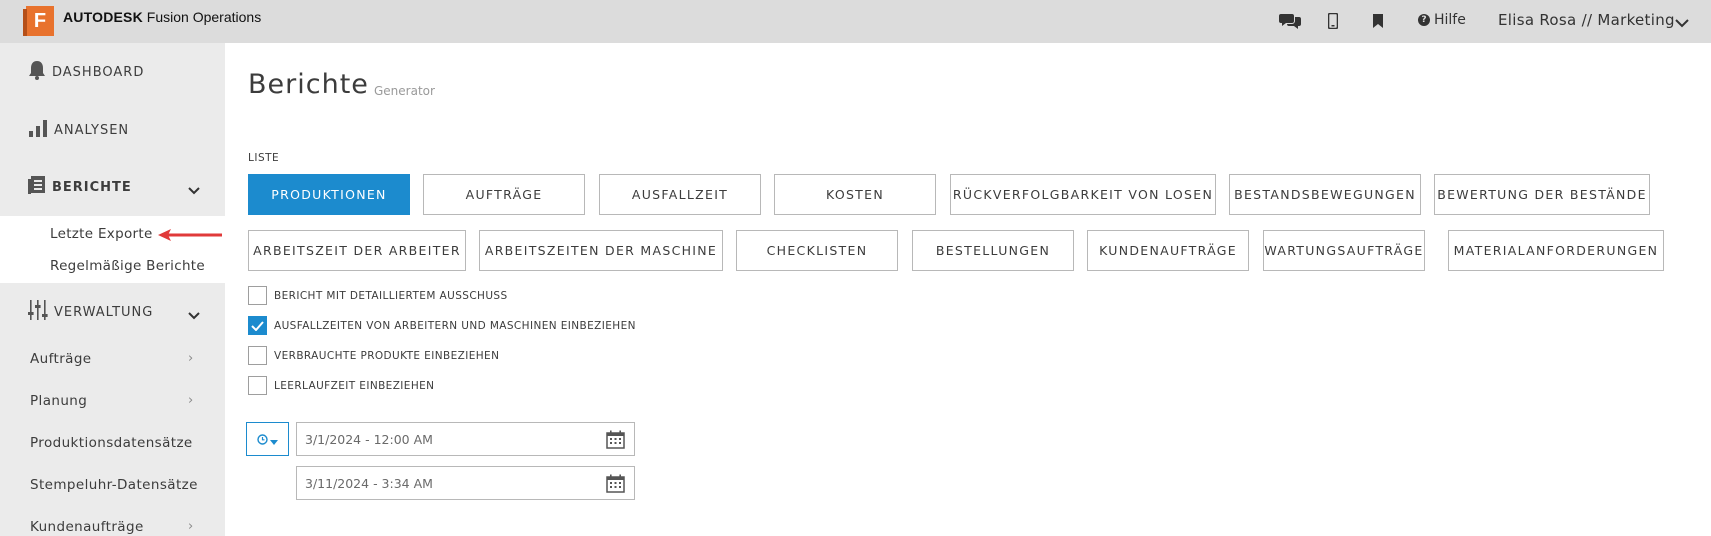 The height and width of the screenshot is (536, 1711). Describe the element at coordinates (274, 439) in the screenshot. I see `caret-down-icon` at that location.